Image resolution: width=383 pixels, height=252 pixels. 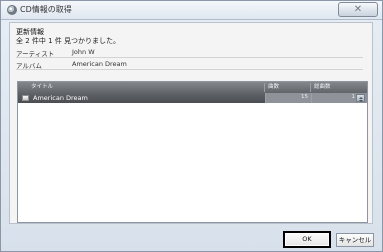 I want to click on row-title: American Dream, so click(x=60, y=98).